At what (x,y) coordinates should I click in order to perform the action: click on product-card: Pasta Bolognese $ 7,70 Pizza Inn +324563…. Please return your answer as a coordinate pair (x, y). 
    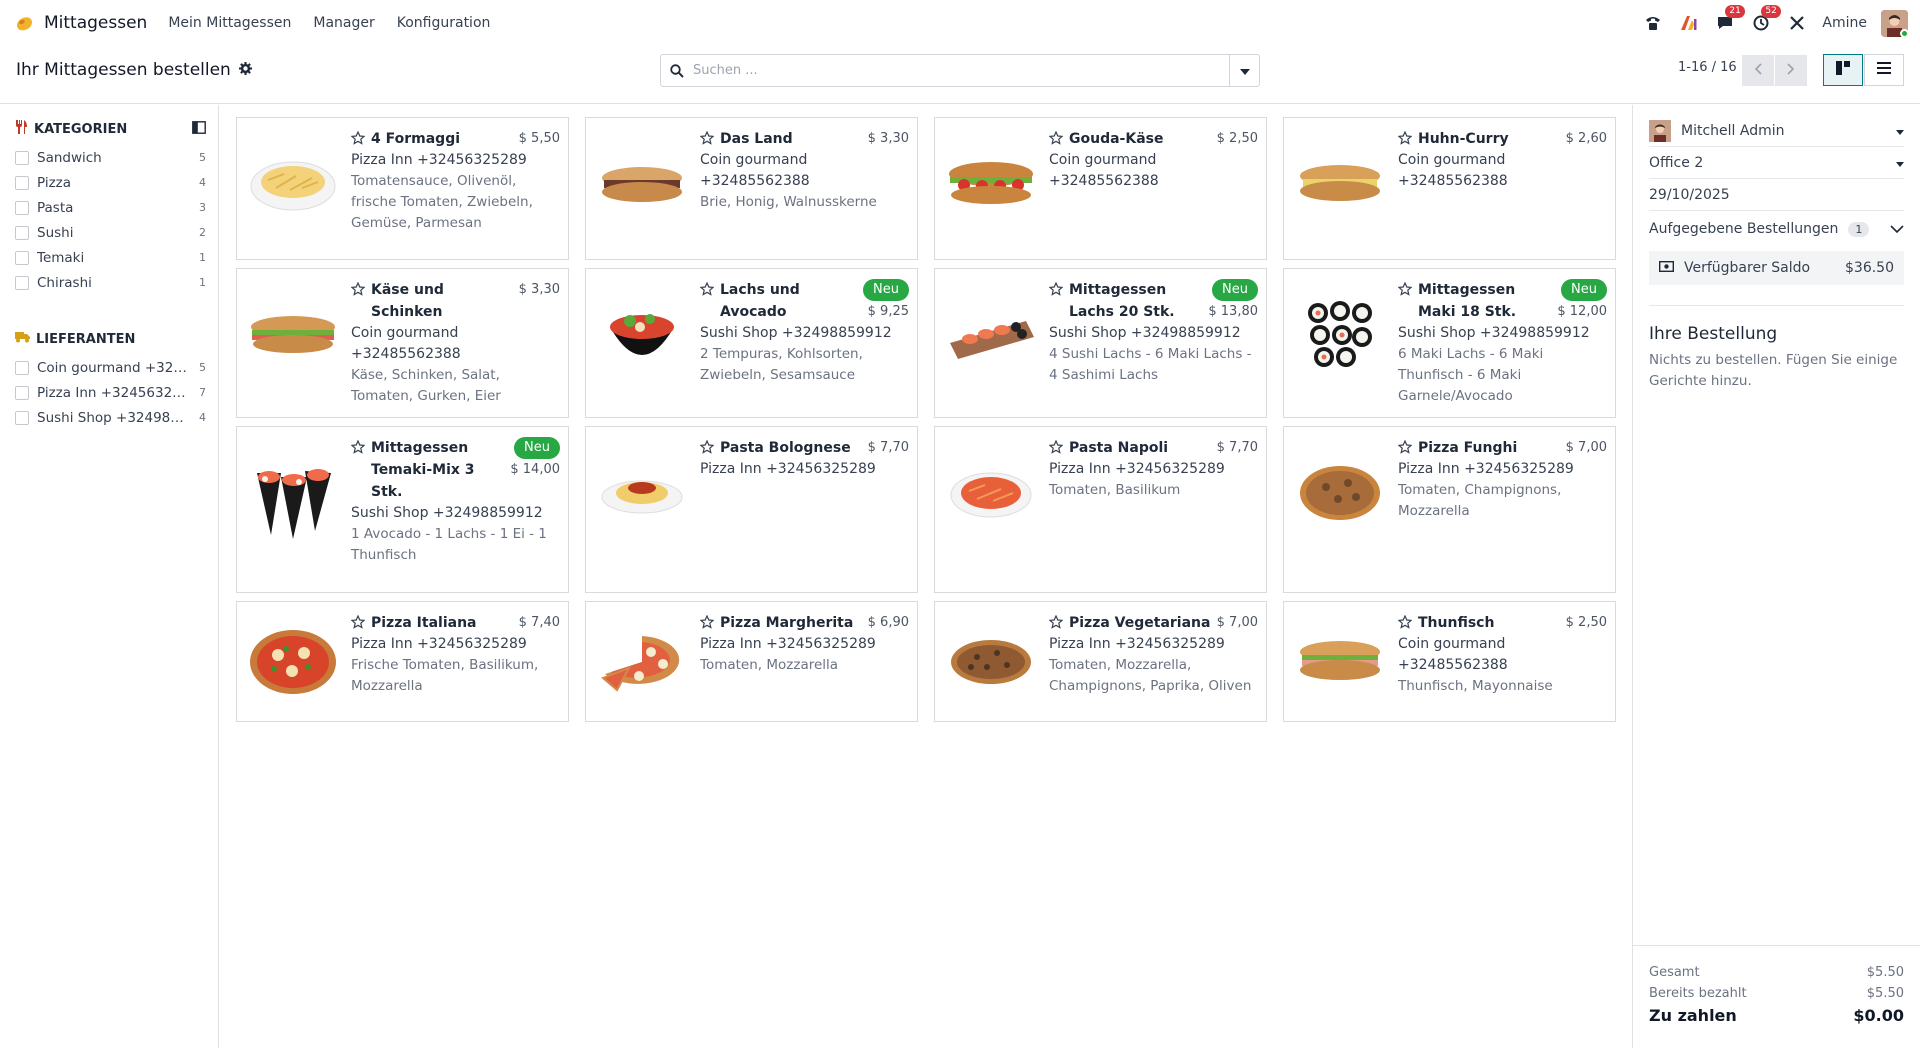
    Looking at the image, I should click on (751, 509).